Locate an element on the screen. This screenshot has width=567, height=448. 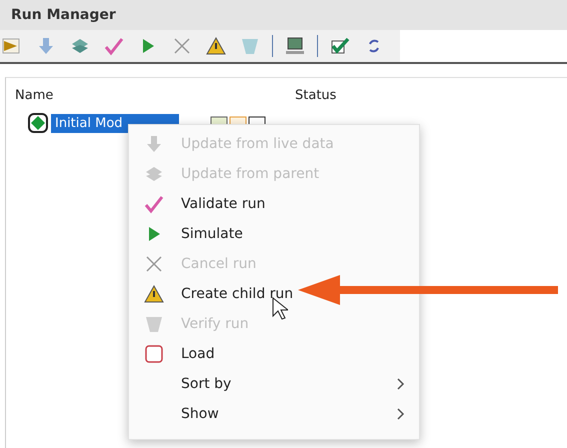
menu-item-label: Create child run is located at coordinates (237, 294).